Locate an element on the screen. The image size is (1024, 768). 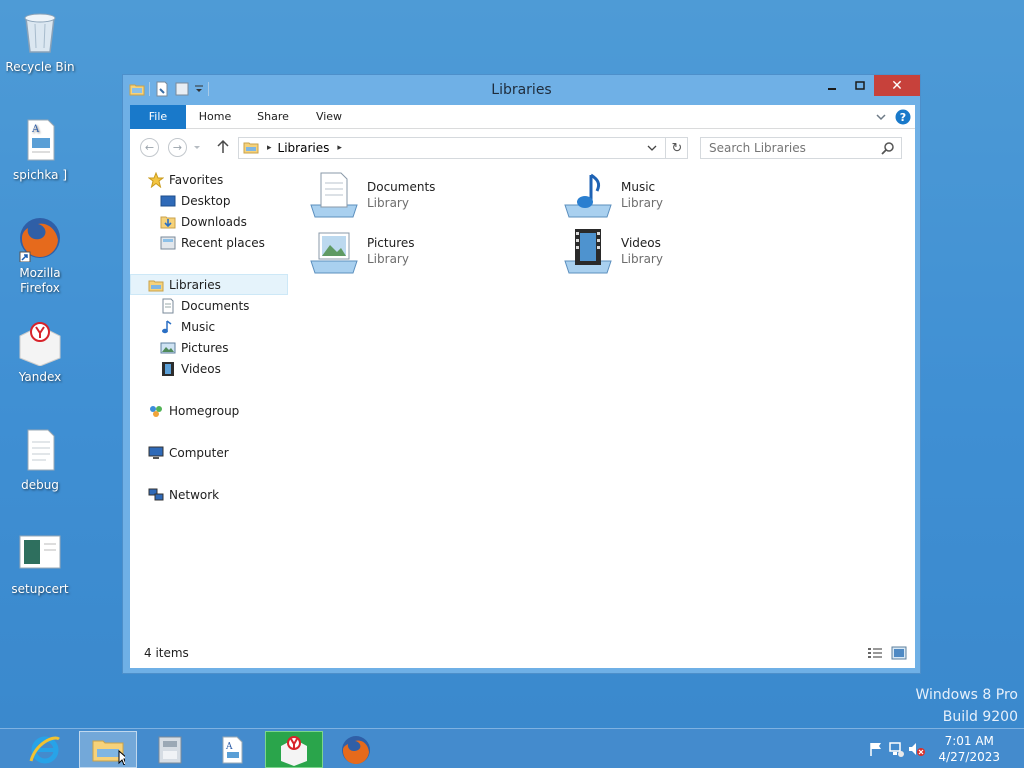
star-icon is located at coordinates (156, 179).